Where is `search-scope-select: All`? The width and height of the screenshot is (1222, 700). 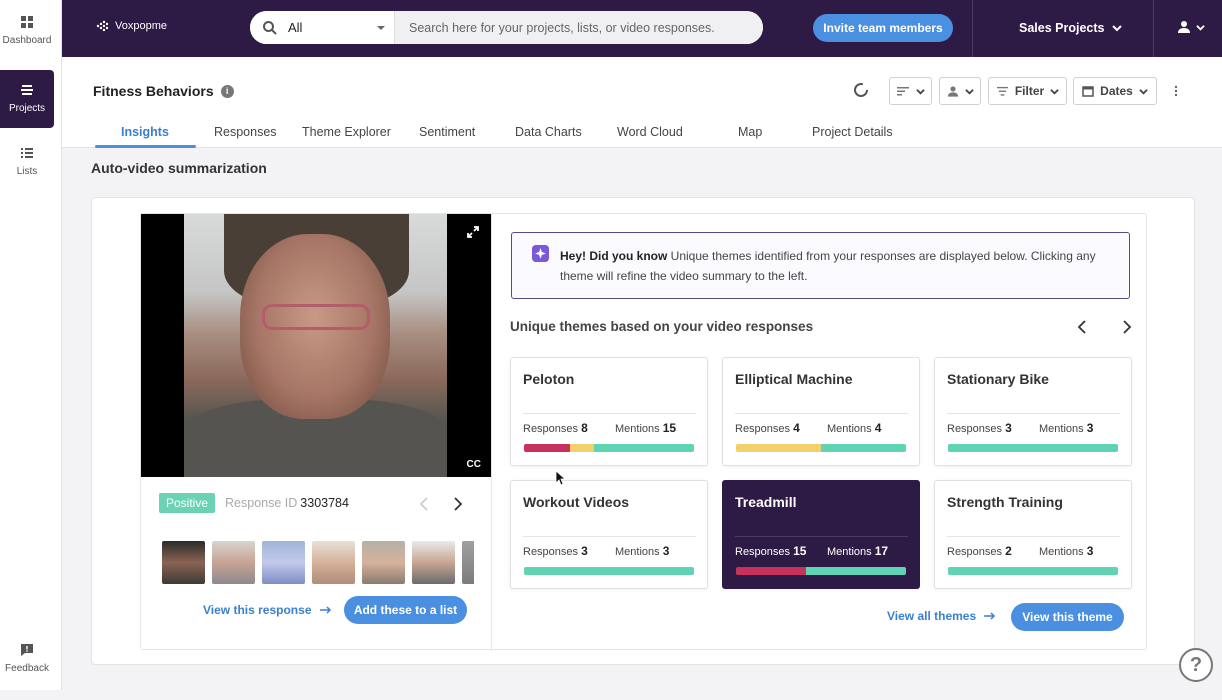 search-scope-select: All is located at coordinates (322, 27).